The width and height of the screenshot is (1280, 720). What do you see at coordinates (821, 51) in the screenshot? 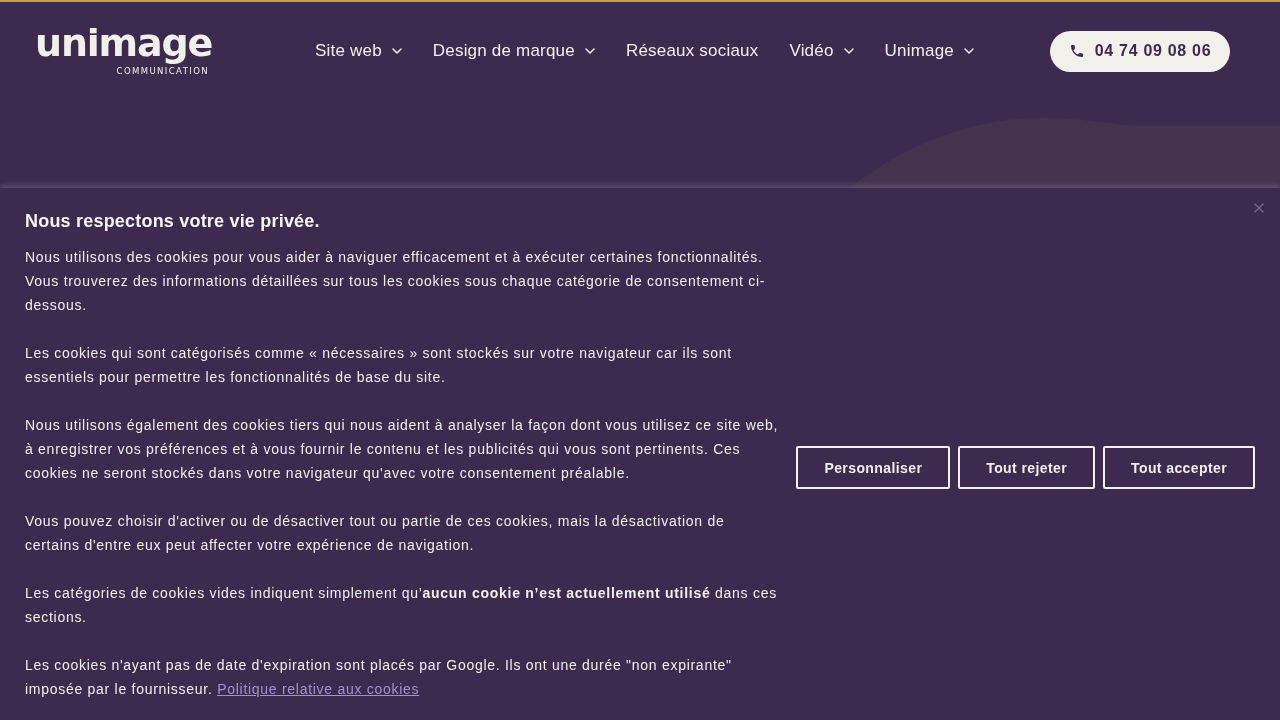
I see `nav-link: Vidéo` at bounding box center [821, 51].